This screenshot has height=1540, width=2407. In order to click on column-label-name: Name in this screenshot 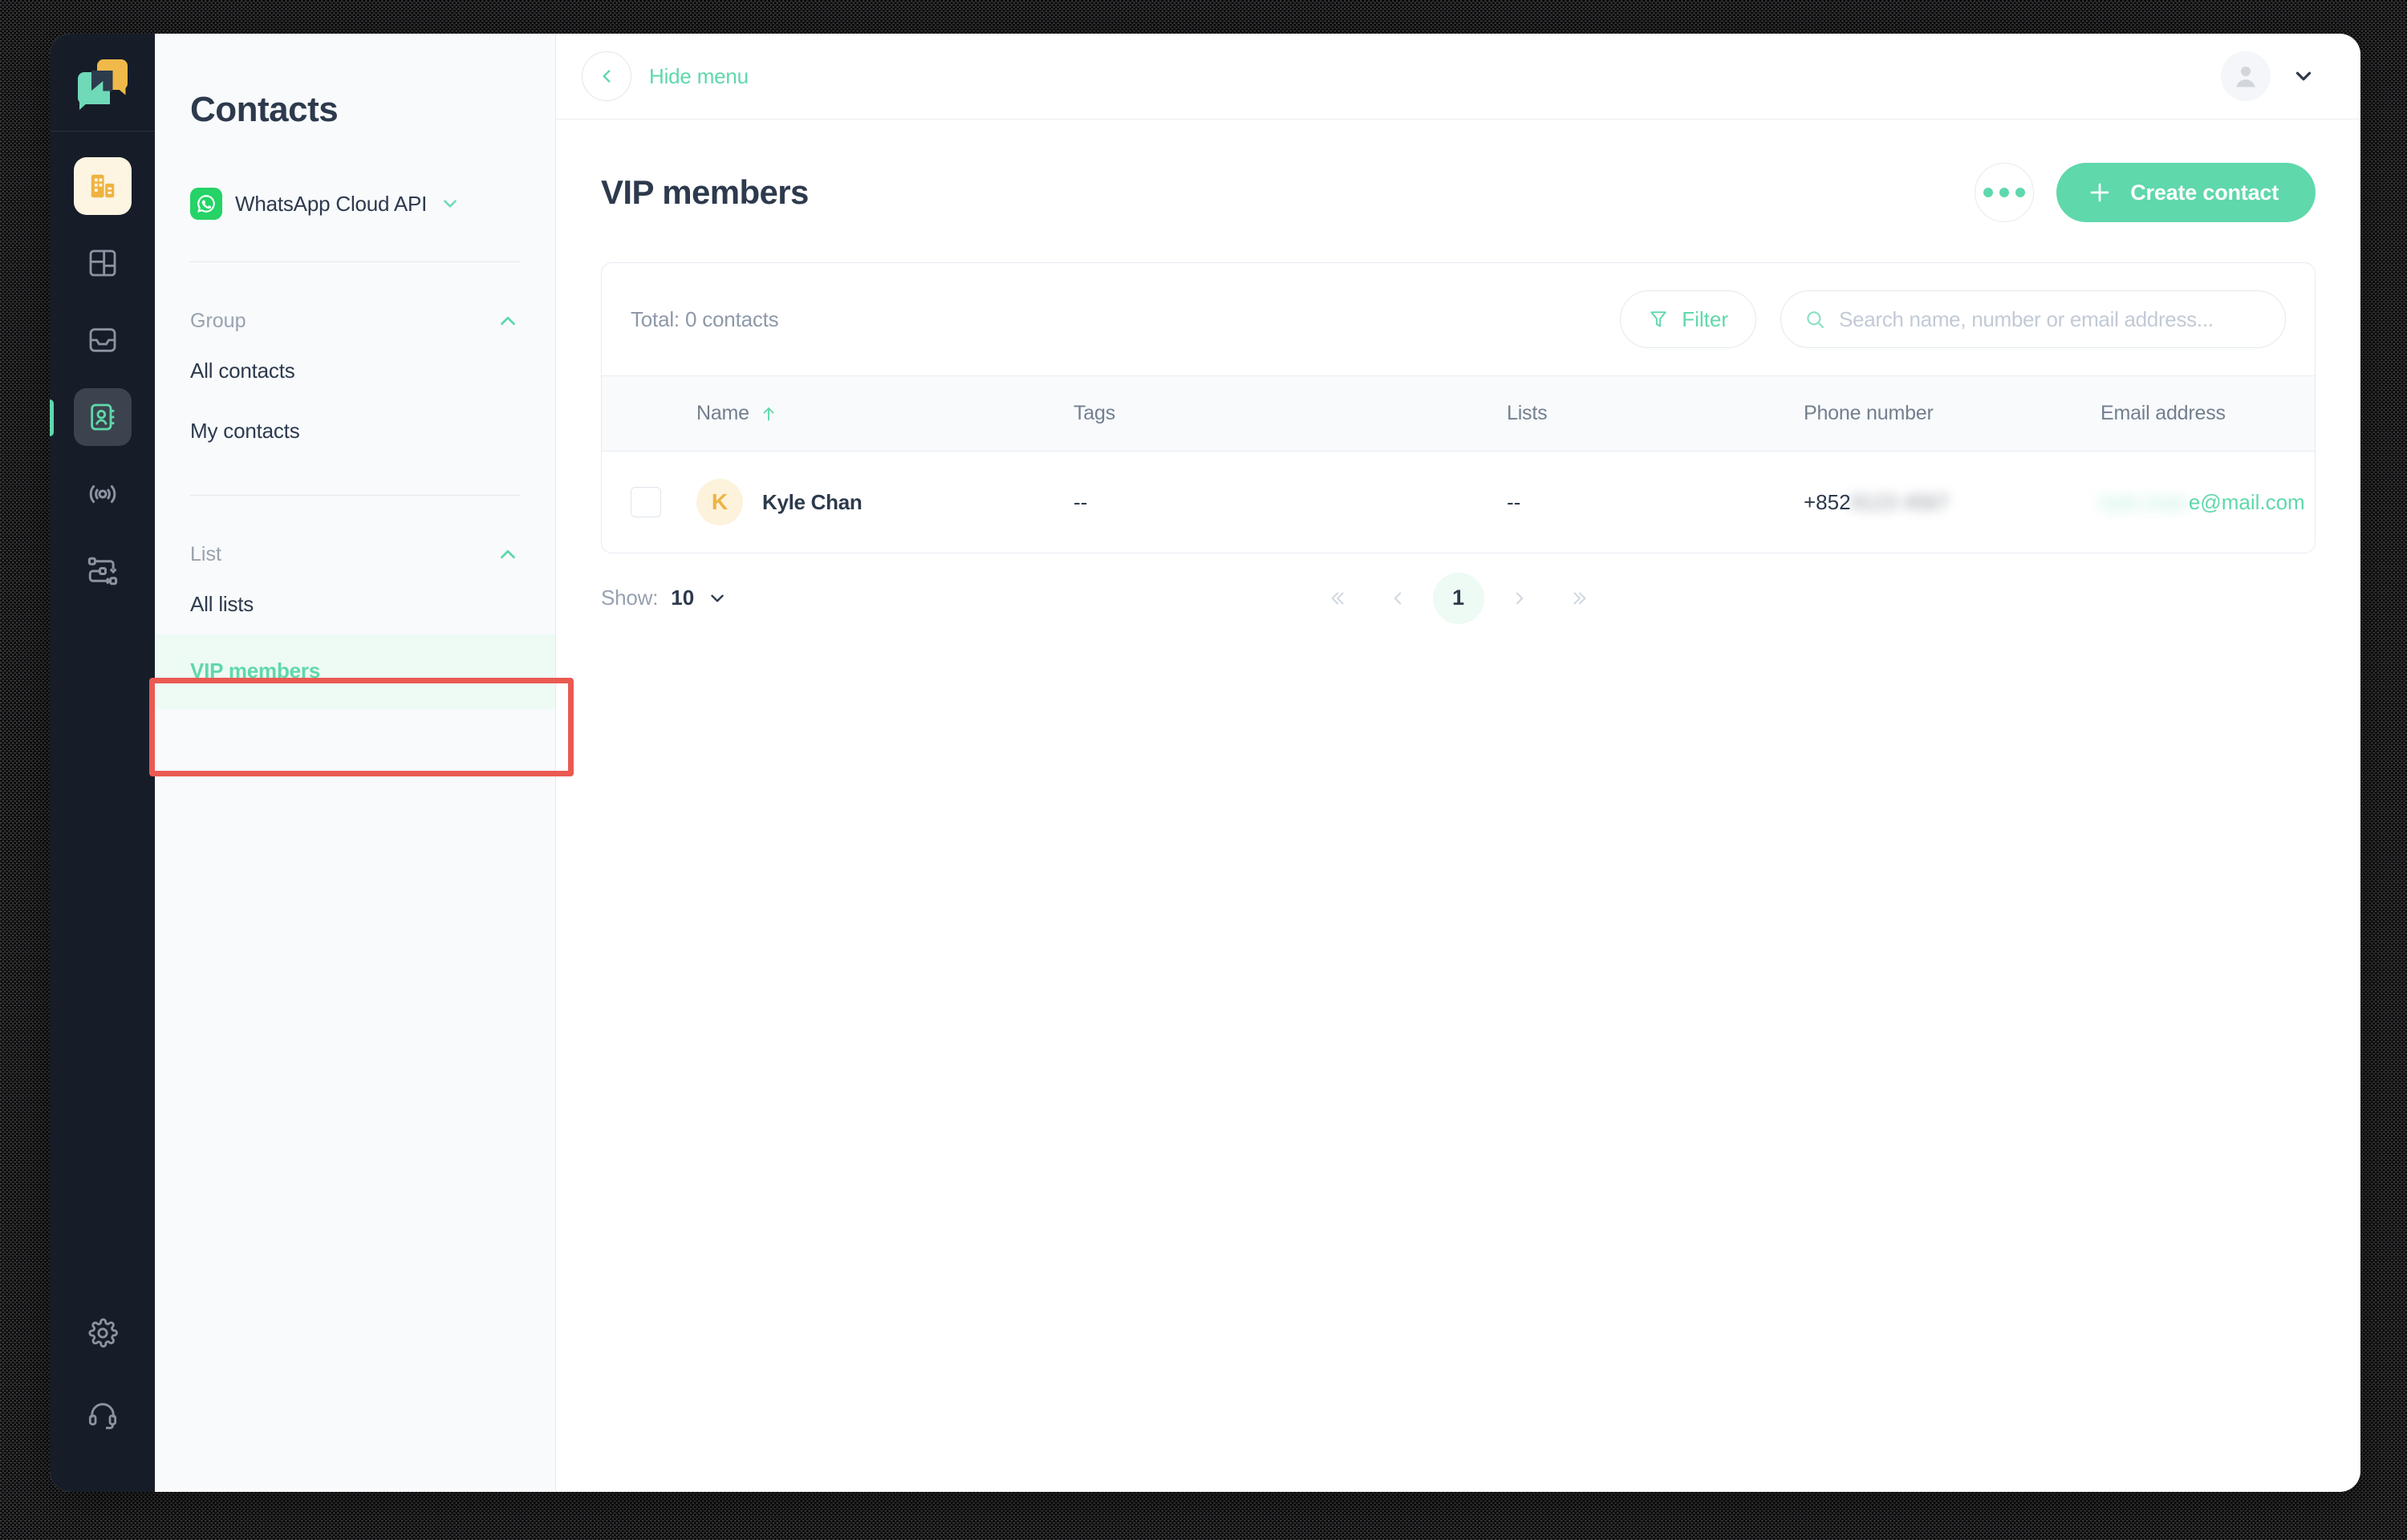, I will do `click(723, 413)`.